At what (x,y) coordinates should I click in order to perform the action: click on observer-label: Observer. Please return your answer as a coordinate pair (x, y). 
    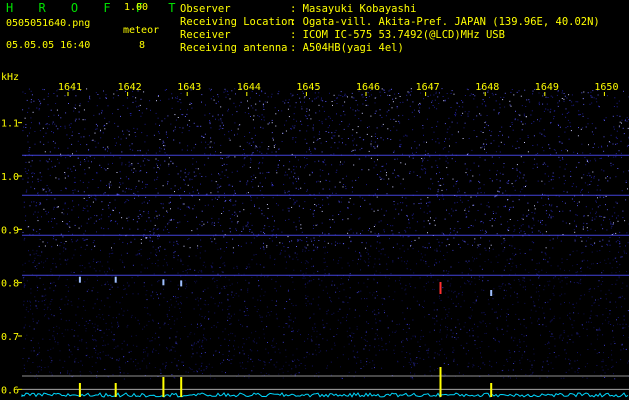
    Looking at the image, I should click on (205, 9).